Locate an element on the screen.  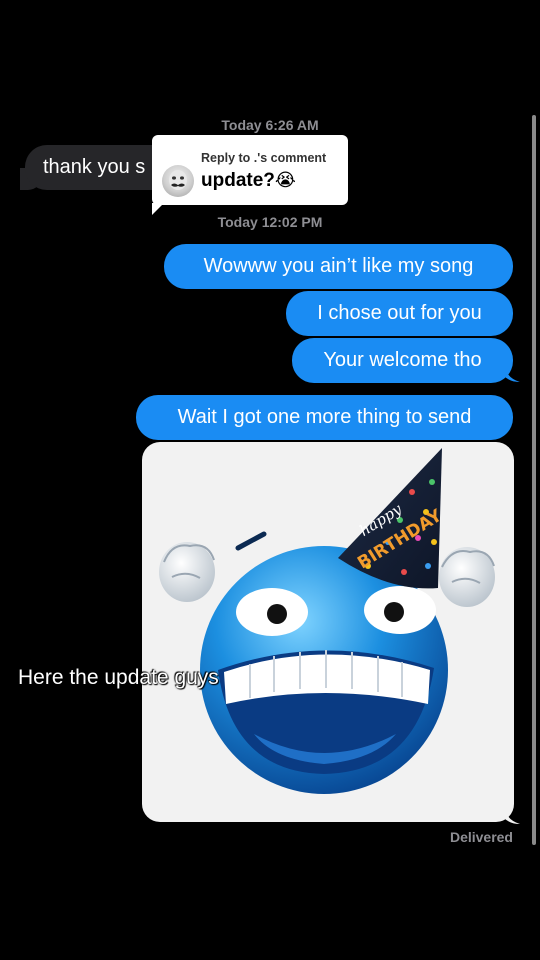
avatar is located at coordinates (178, 181).